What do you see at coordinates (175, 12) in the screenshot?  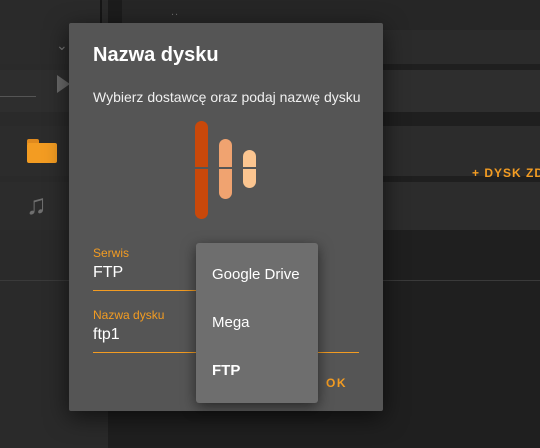 I see `breadcrumb-dots: ..` at bounding box center [175, 12].